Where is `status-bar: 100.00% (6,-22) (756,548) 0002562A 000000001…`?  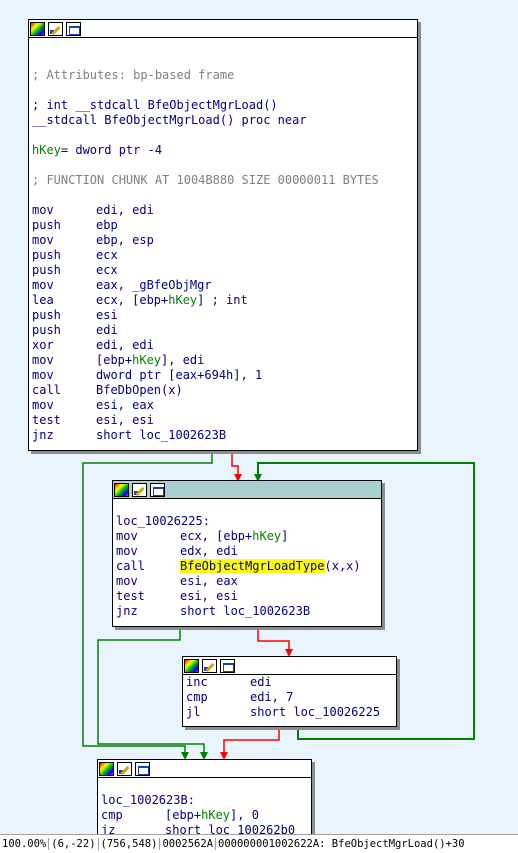 status-bar: 100.00% (6,-22) (756,548) 0002562A 000000001… is located at coordinates (259, 843).